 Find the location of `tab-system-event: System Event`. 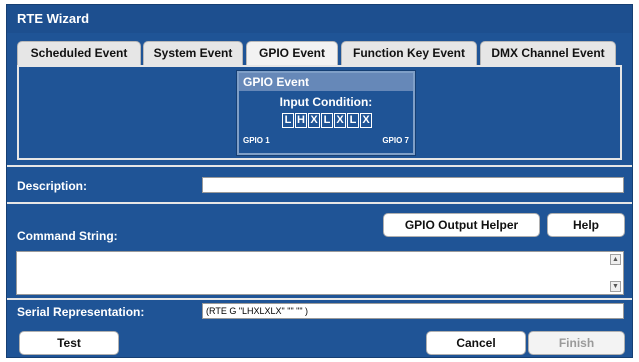

tab-system-event: System Event is located at coordinates (193, 53).